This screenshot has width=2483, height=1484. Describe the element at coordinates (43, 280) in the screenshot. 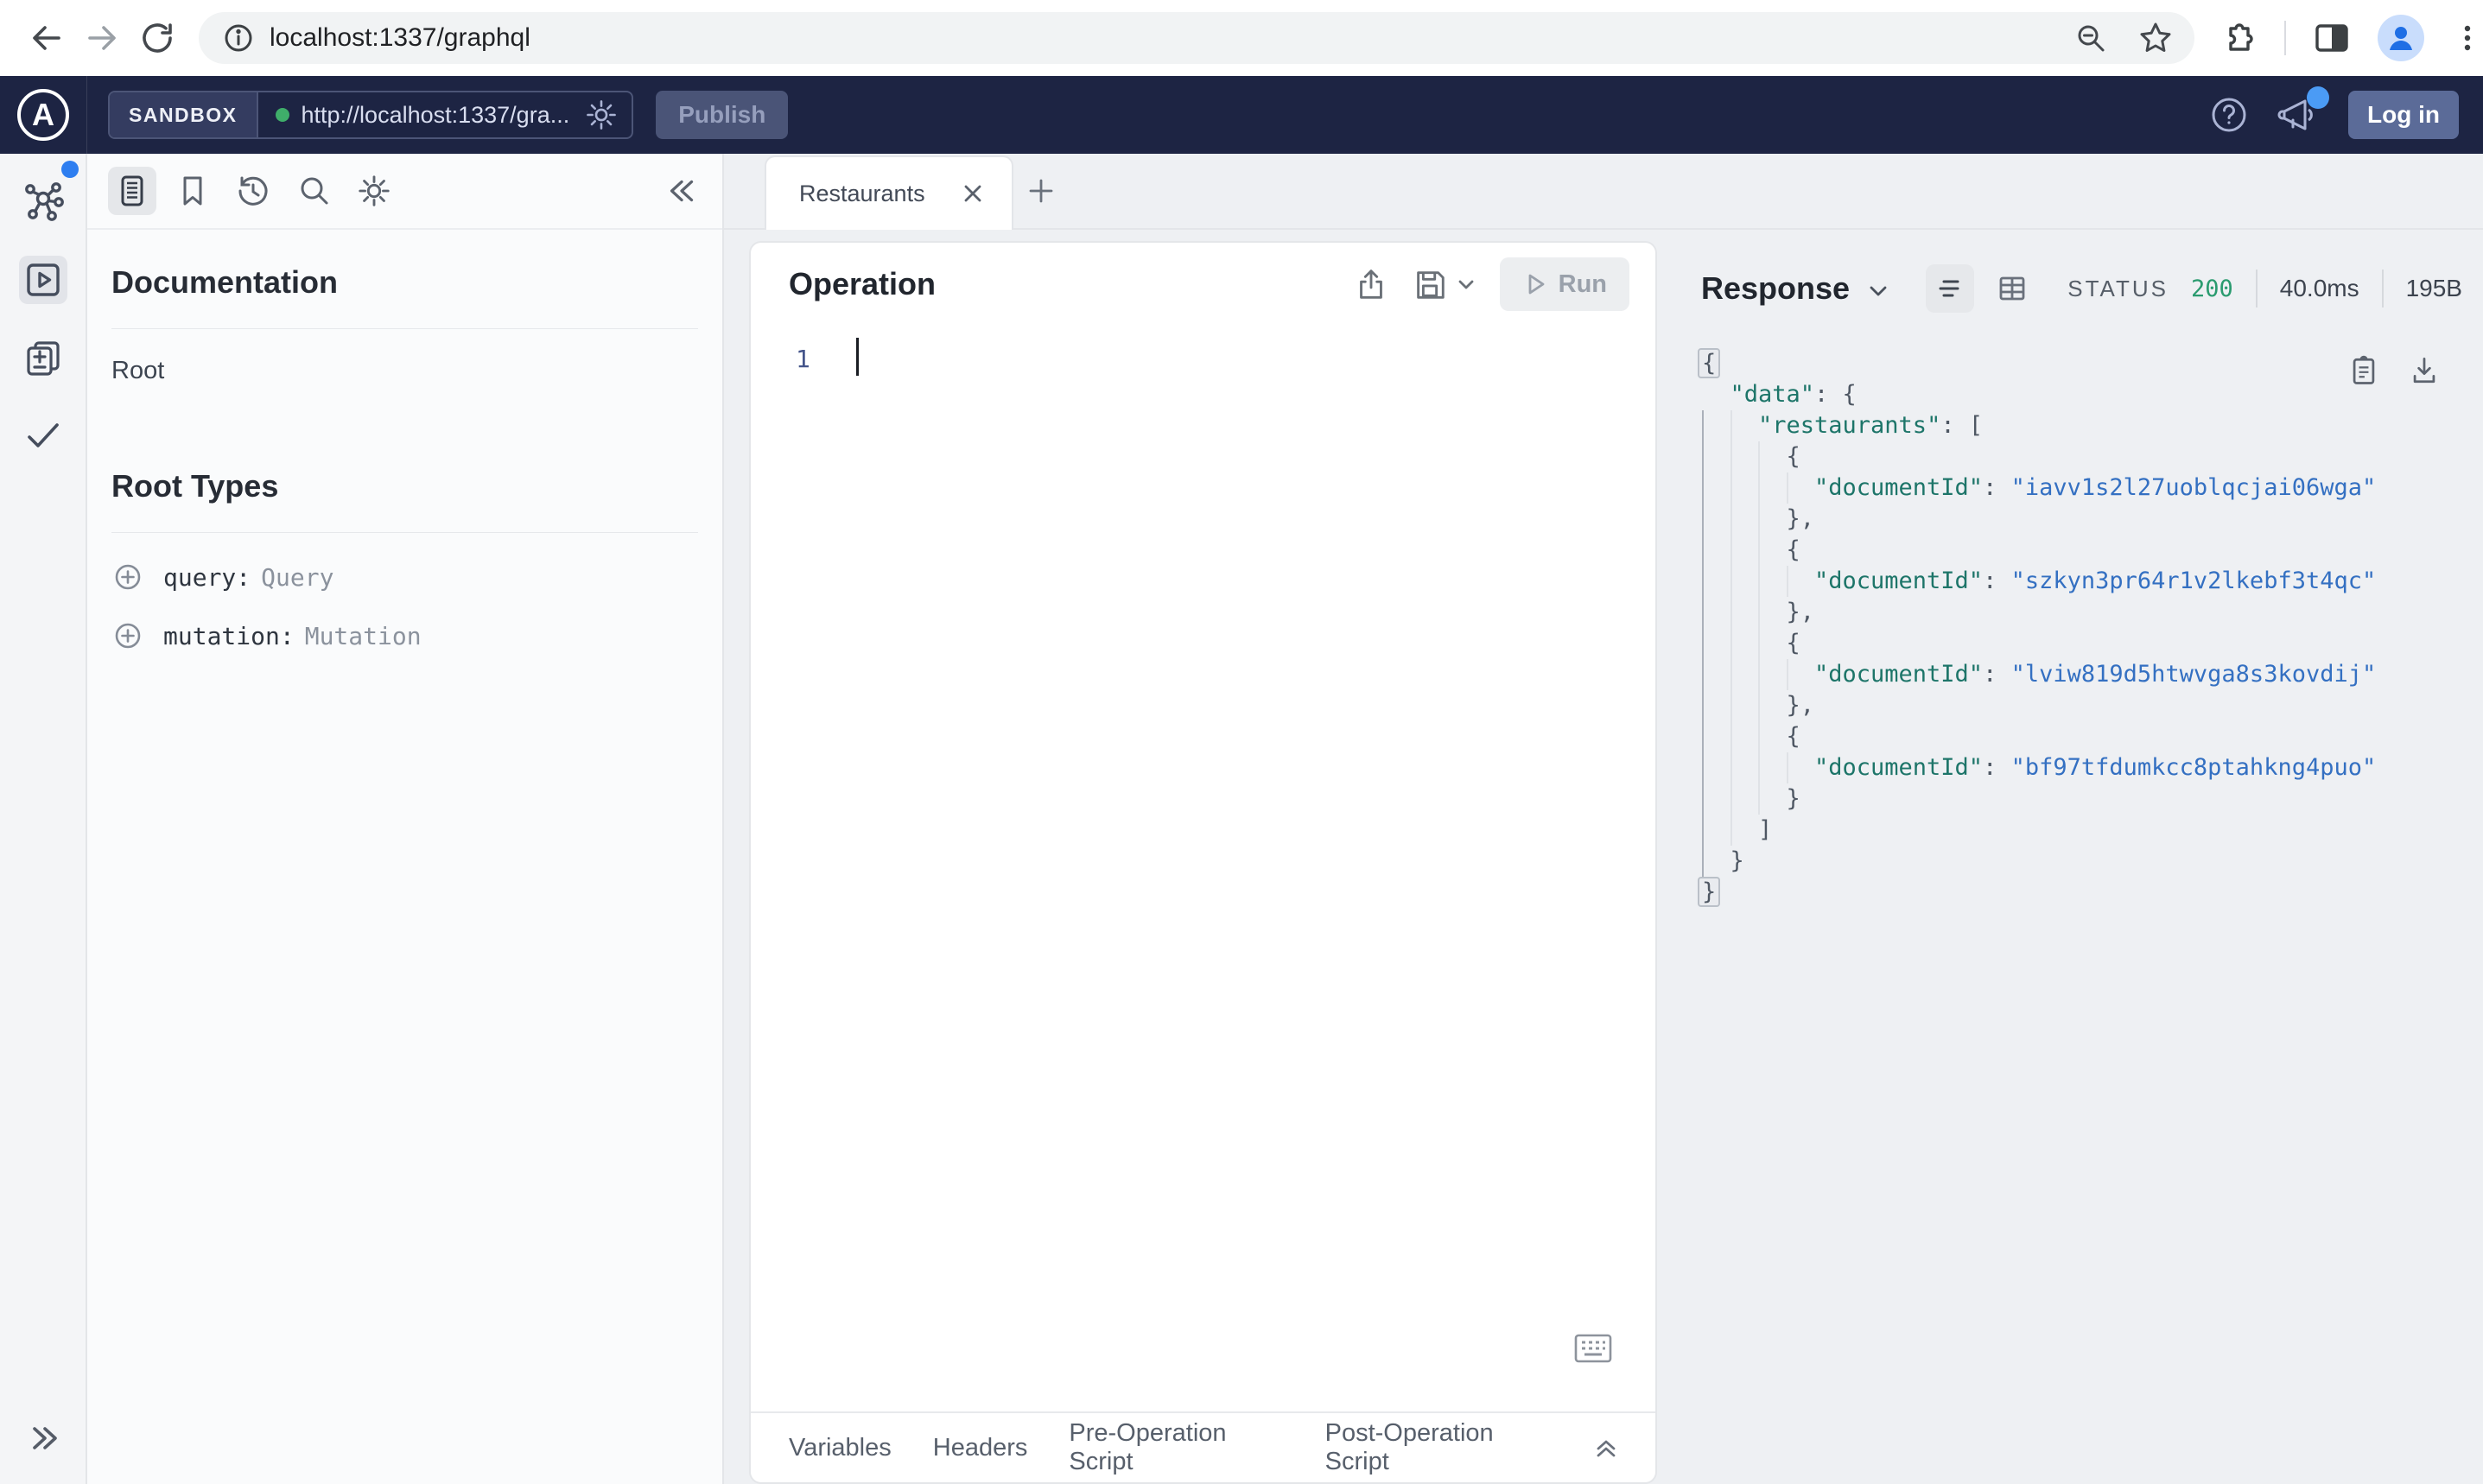

I see `explorer-icon` at that location.